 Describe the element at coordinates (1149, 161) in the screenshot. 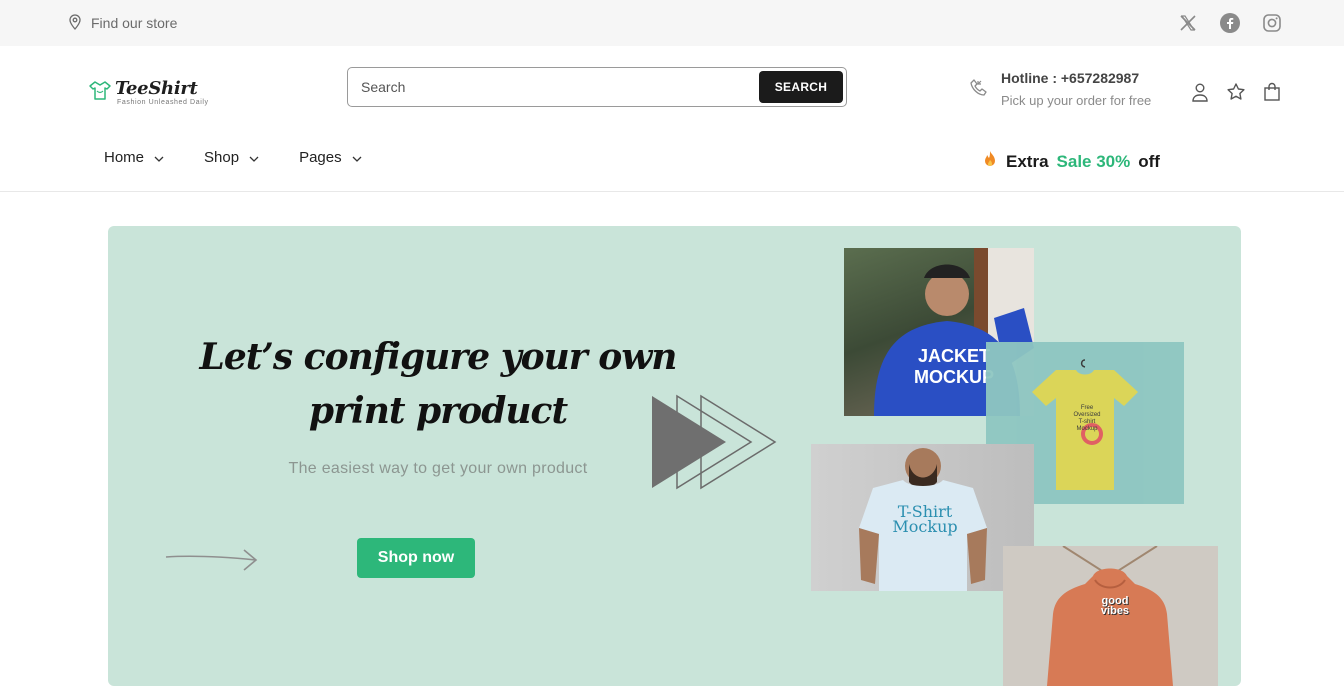

I see `promo-off: off` at that location.